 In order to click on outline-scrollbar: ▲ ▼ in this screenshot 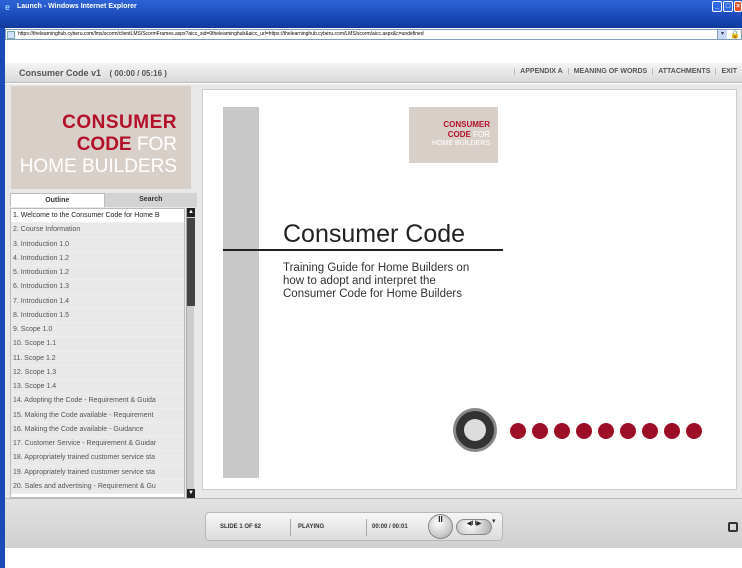, I will do `click(190, 353)`.